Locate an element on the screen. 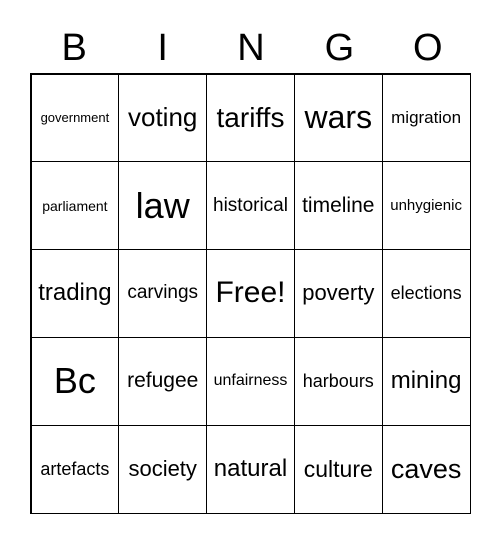 Image resolution: width=500 pixels, height=544 pixels. bingo-cell: harbours is located at coordinates (338, 381).